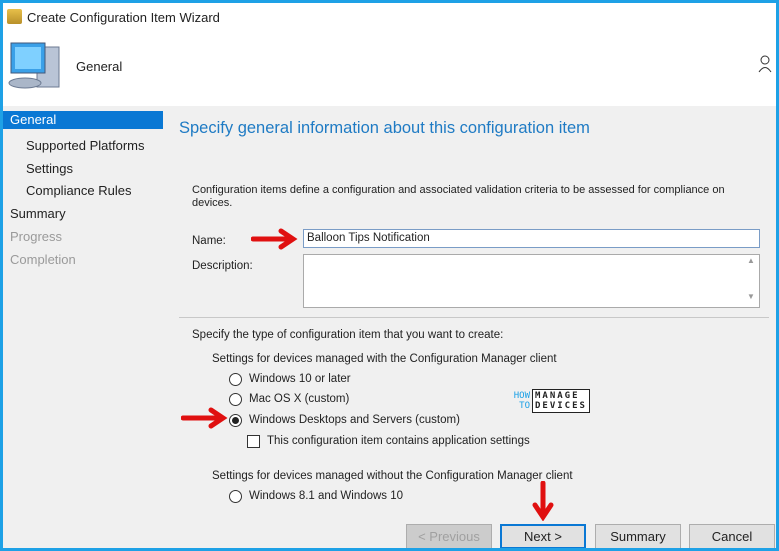 The width and height of the screenshot is (779, 551). I want to click on radio-windows-81-10-label: Windows 8.1 and Windows 10, so click(326, 496).